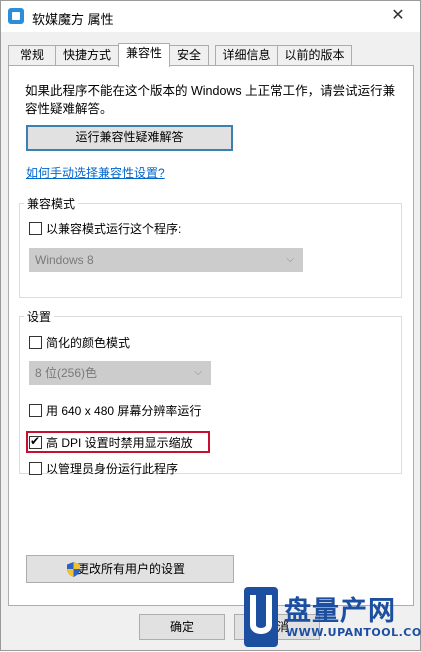 This screenshot has width=421, height=652. What do you see at coordinates (144, 55) in the screenshot?
I see `tab-compatibility: 兼容性` at bounding box center [144, 55].